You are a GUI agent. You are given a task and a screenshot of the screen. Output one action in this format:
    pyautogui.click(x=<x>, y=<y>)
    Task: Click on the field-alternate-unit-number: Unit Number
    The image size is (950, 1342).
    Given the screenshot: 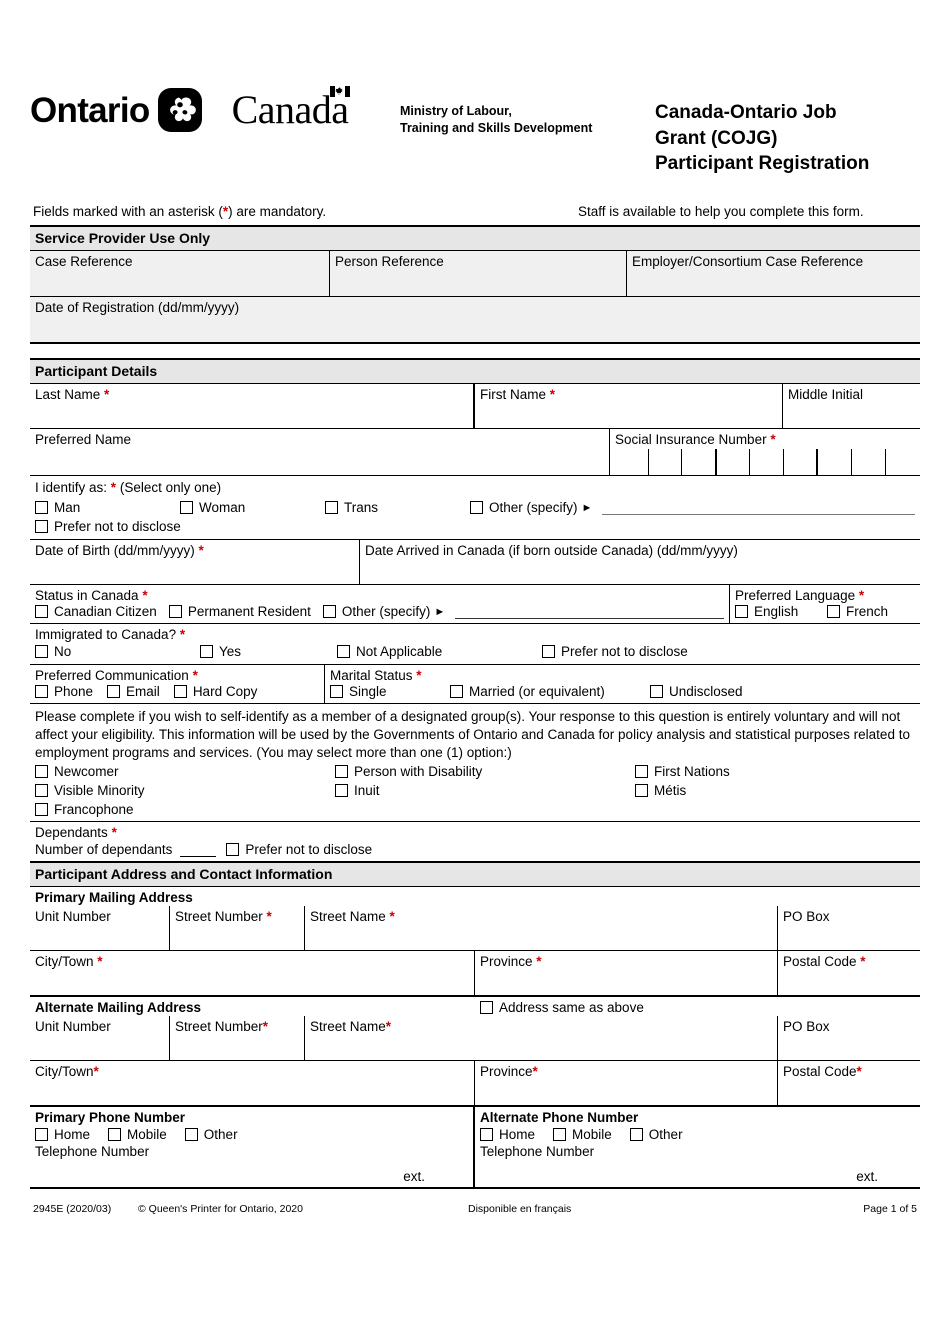 What is the action you would take?
    pyautogui.click(x=100, y=1038)
    